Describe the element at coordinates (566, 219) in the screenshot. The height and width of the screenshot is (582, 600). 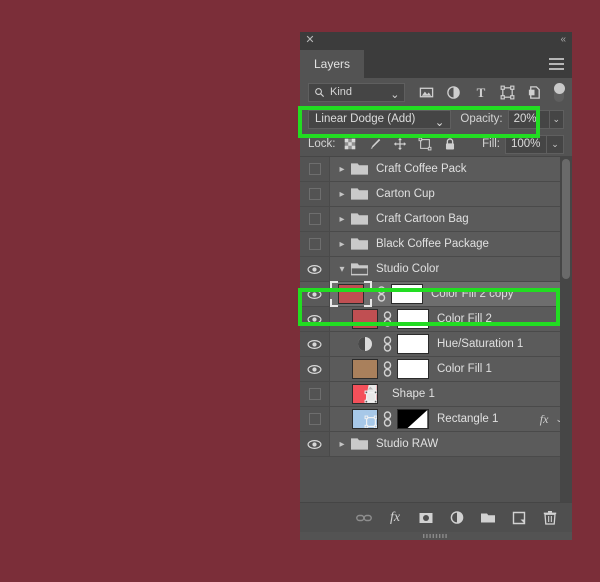
I see `scrollbar-thumb` at that location.